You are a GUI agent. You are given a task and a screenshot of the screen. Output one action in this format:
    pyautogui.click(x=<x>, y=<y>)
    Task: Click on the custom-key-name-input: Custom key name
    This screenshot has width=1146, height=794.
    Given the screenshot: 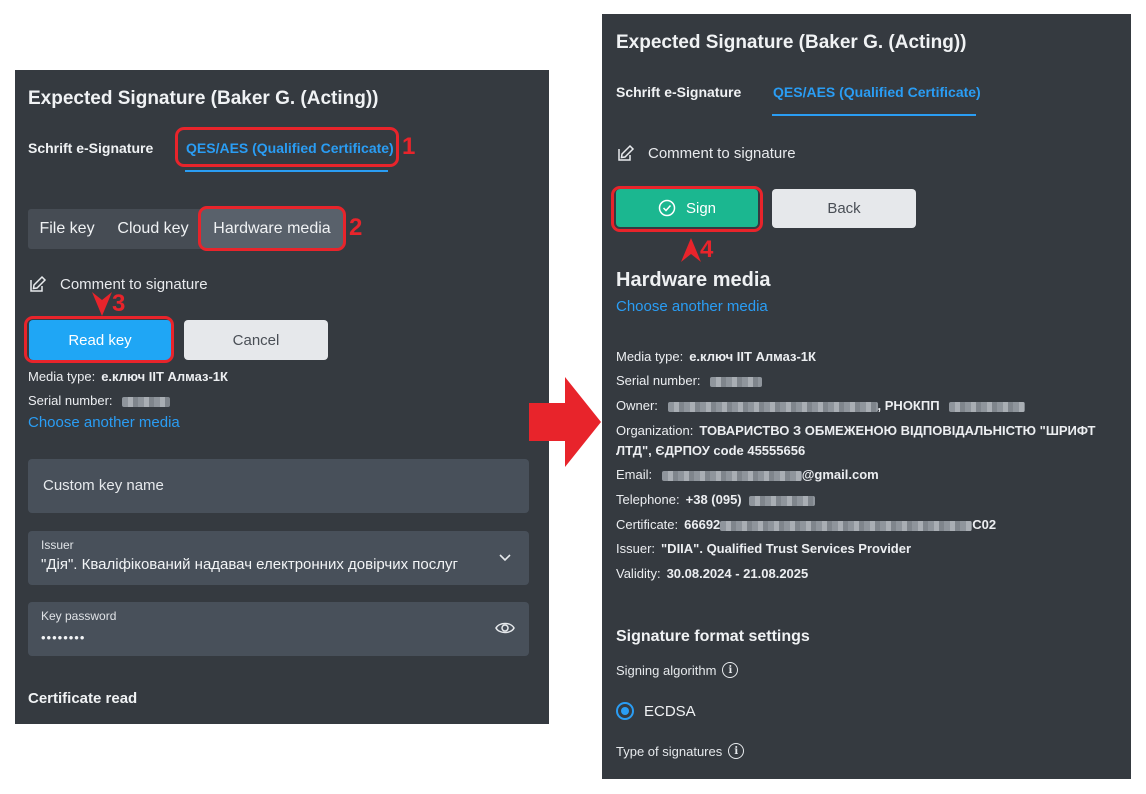 What is the action you would take?
    pyautogui.click(x=278, y=486)
    